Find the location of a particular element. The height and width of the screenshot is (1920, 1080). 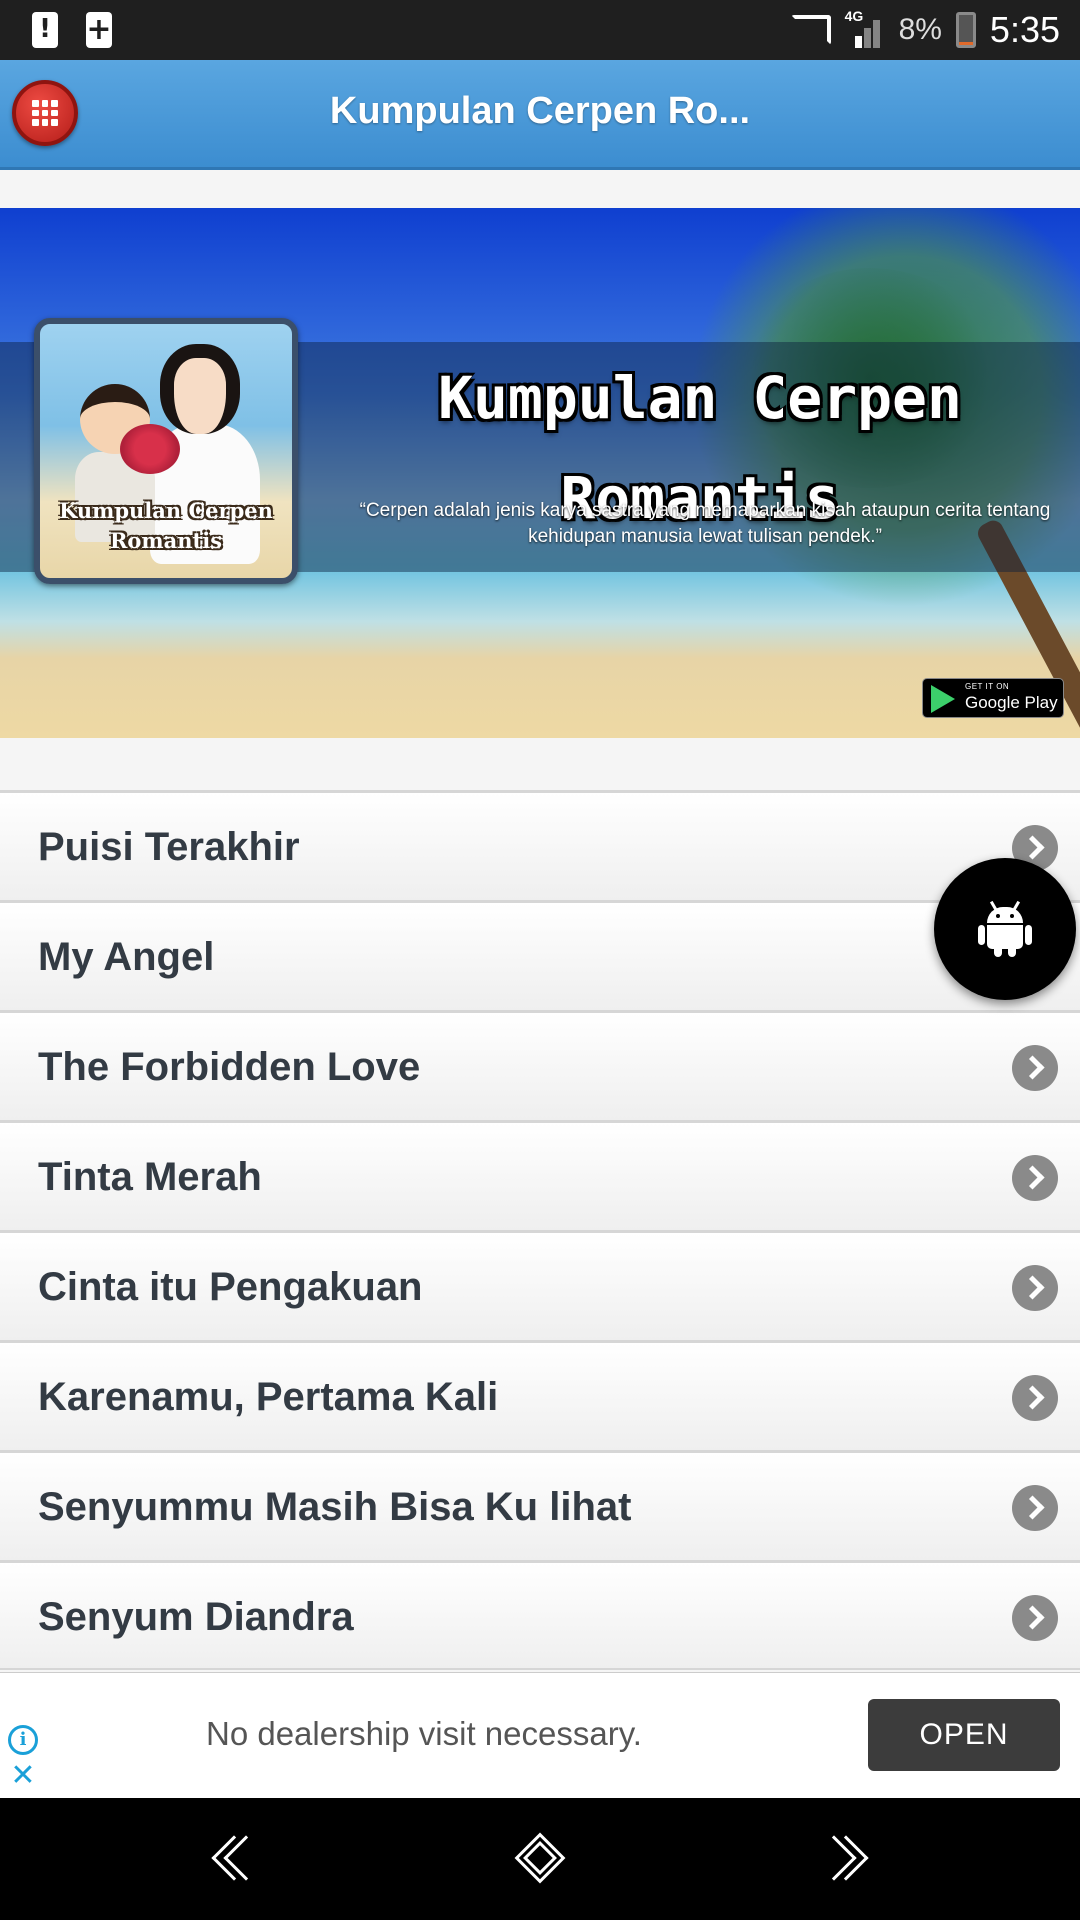

list-item: Senyum Diandra is located at coordinates (540, 1615).